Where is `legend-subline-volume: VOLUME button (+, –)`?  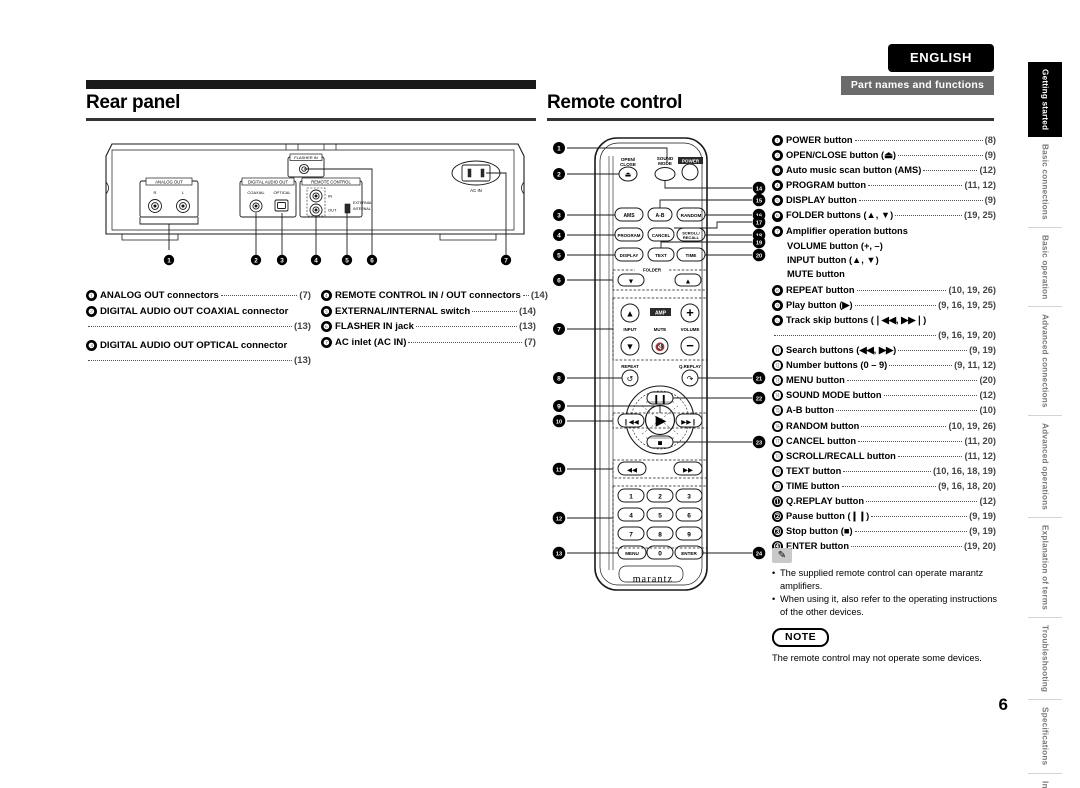
legend-subline-volume: VOLUME button (+, –) is located at coordinates (835, 245).